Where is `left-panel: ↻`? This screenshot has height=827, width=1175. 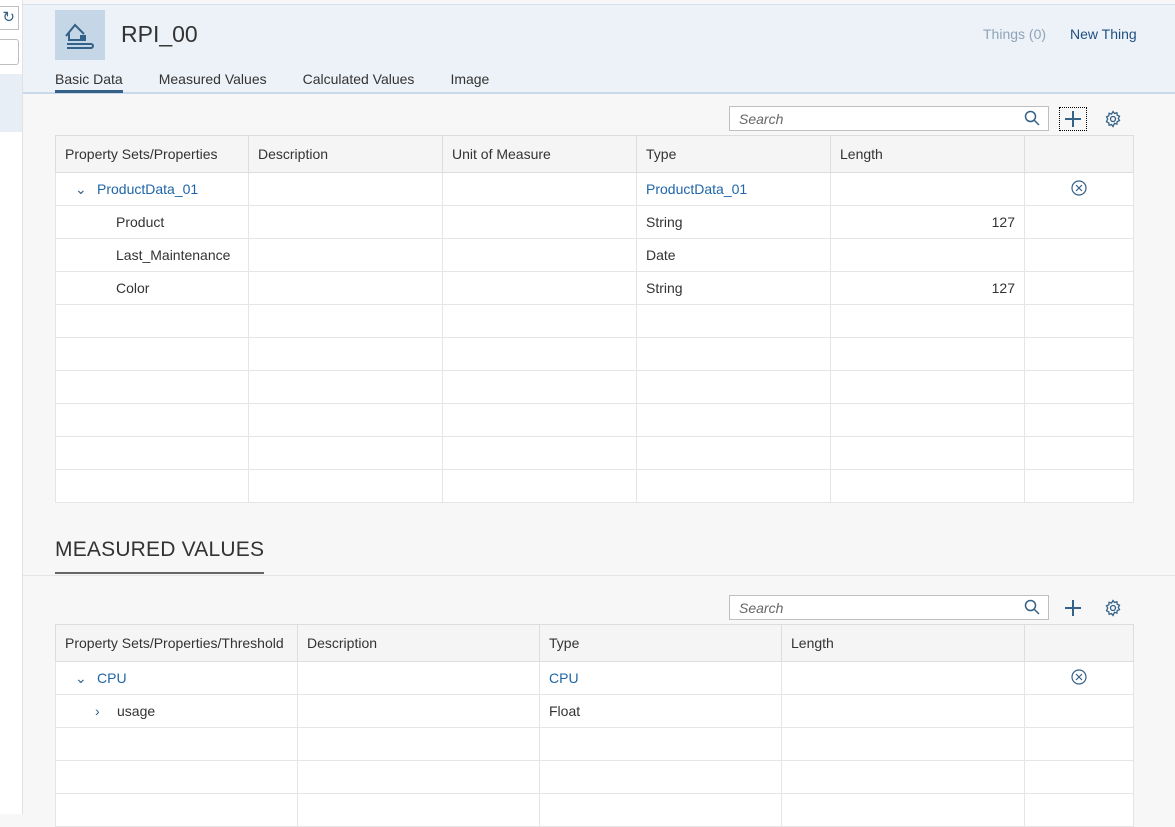
left-panel: ↻ is located at coordinates (11, 407).